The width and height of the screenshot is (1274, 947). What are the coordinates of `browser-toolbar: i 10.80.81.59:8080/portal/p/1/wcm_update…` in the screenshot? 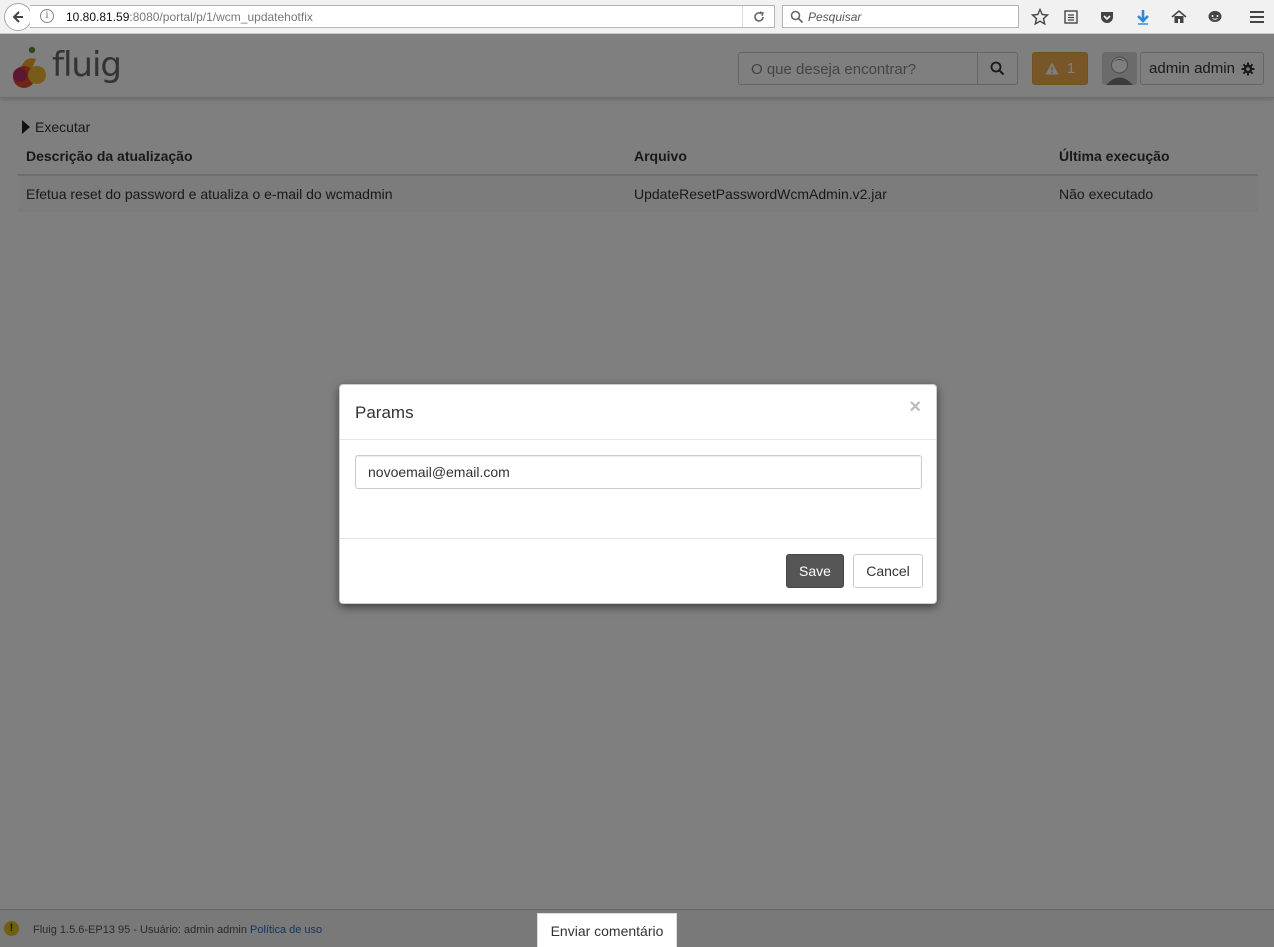 It's located at (637, 17).